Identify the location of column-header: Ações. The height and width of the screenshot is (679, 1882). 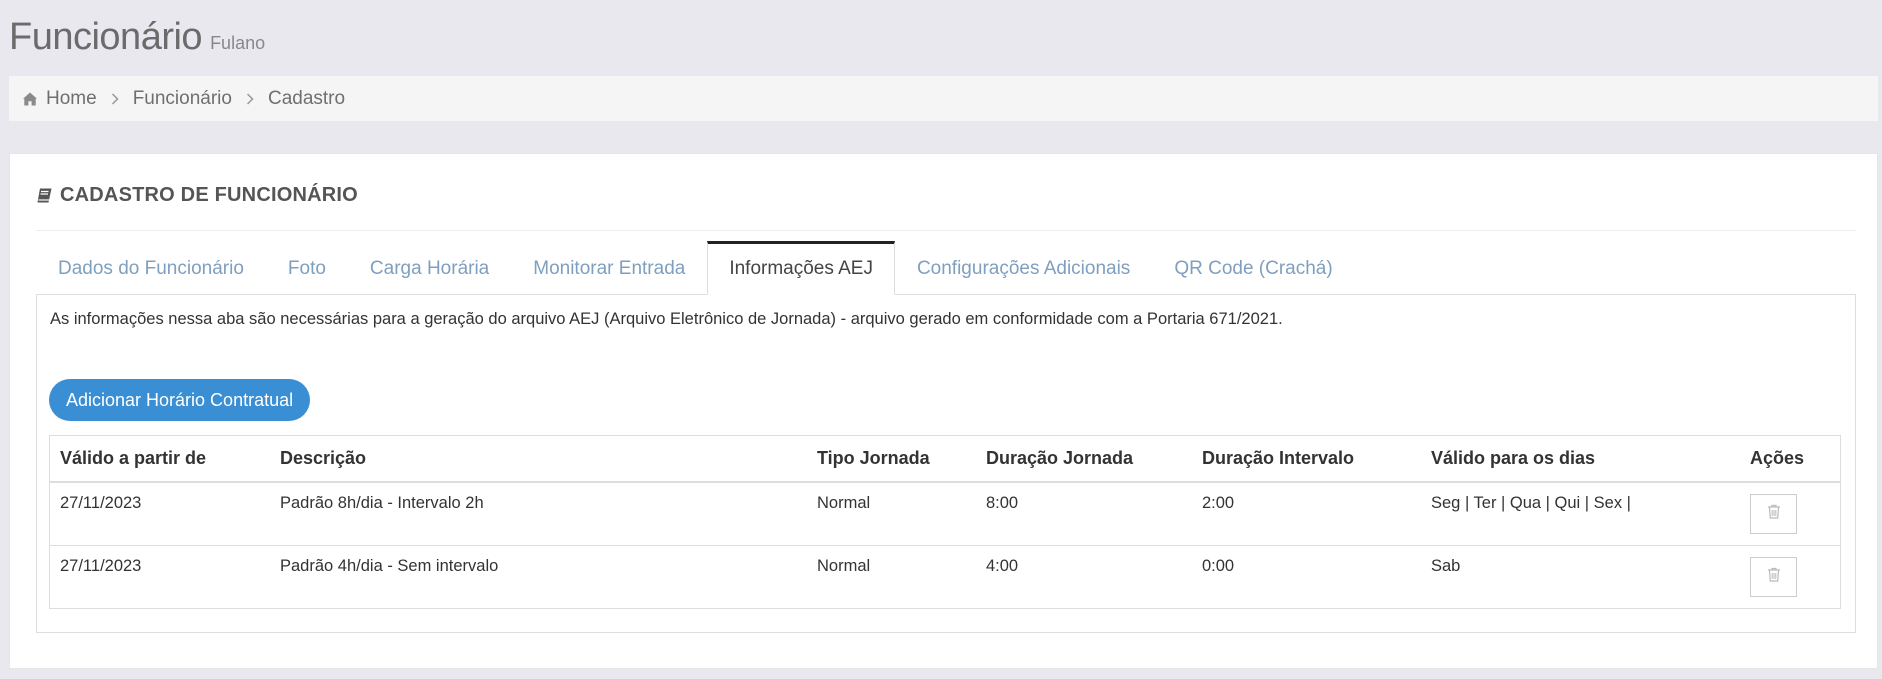
(1790, 459).